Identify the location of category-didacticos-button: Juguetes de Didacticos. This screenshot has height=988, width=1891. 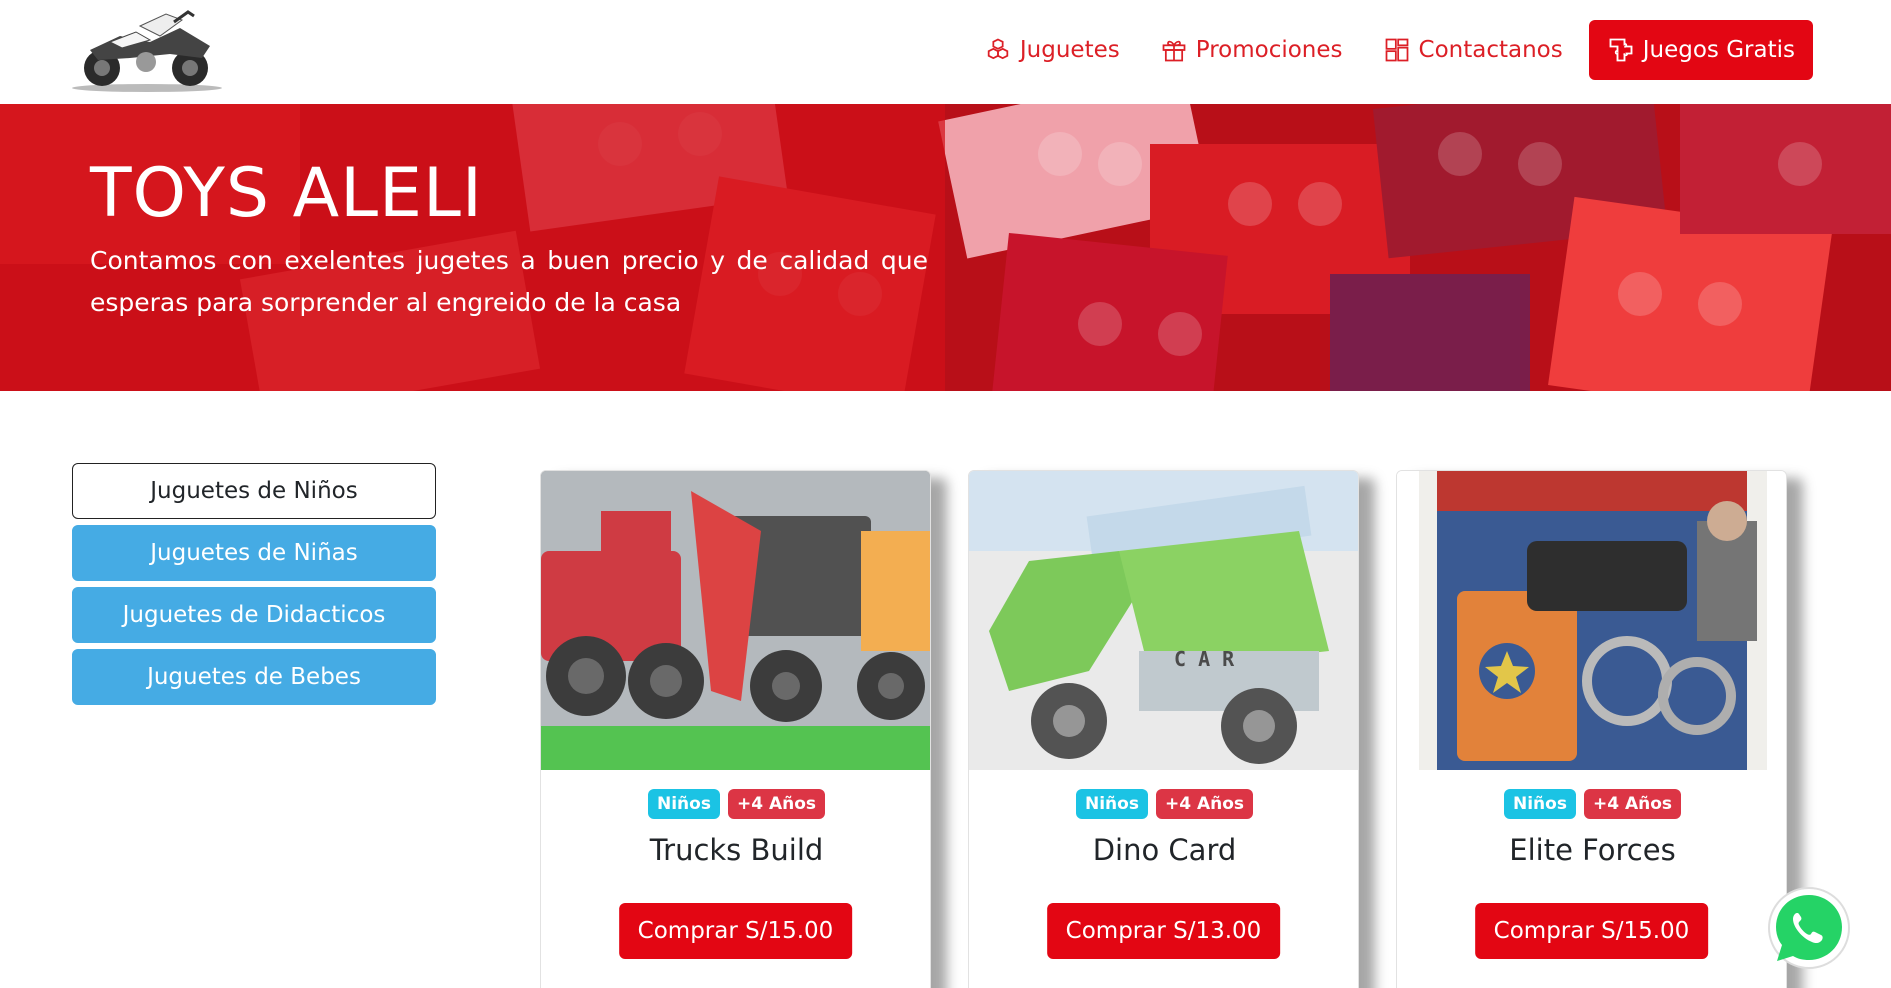
(254, 615).